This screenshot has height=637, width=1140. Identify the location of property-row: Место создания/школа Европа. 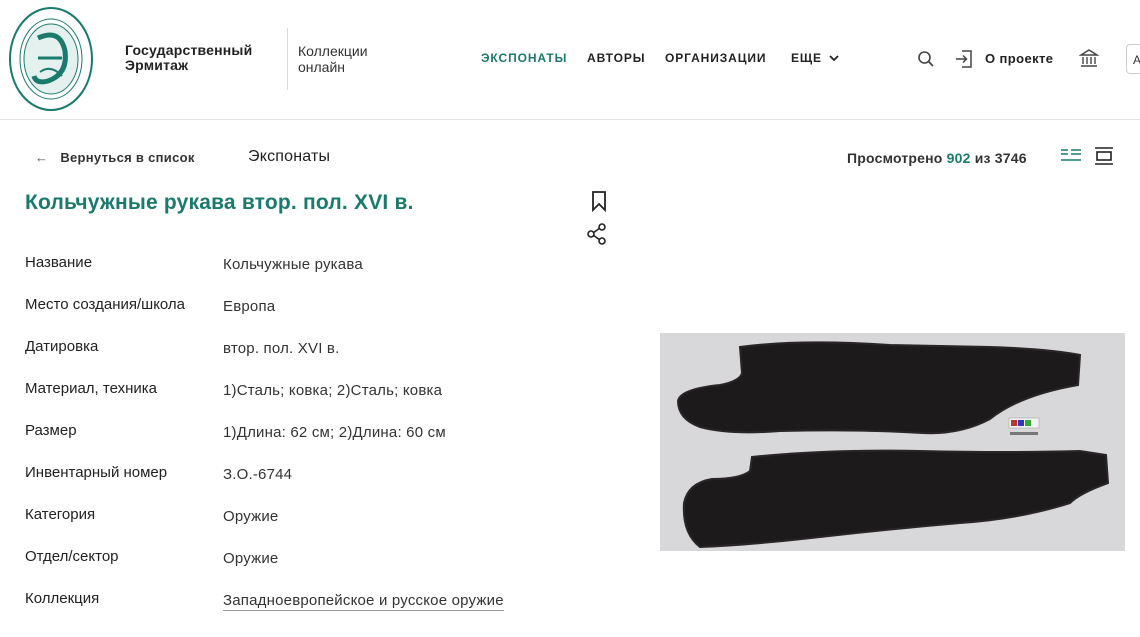
(305, 308).